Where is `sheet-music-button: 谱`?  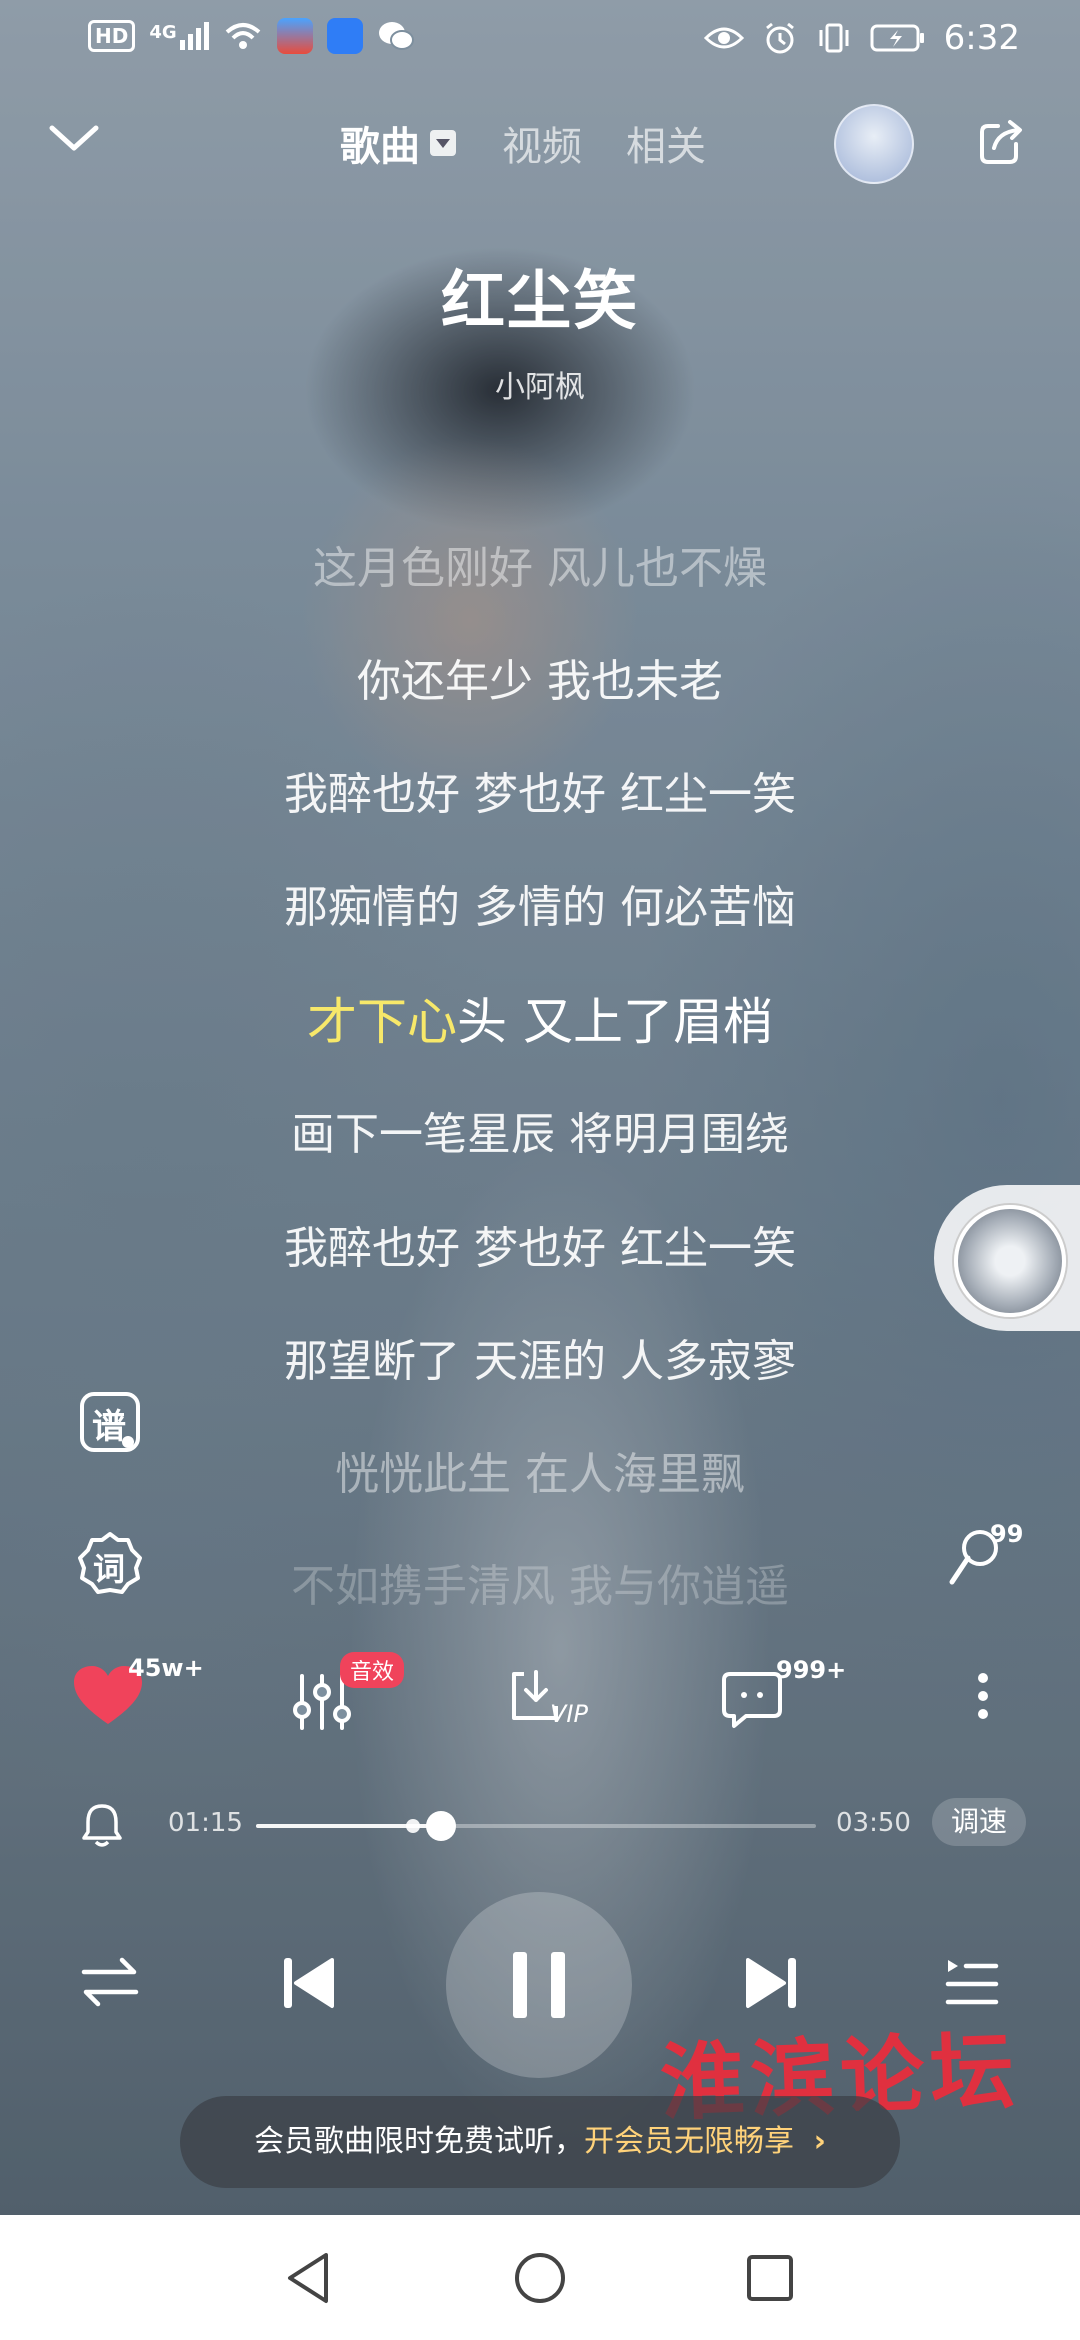 sheet-music-button: 谱 is located at coordinates (110, 1422).